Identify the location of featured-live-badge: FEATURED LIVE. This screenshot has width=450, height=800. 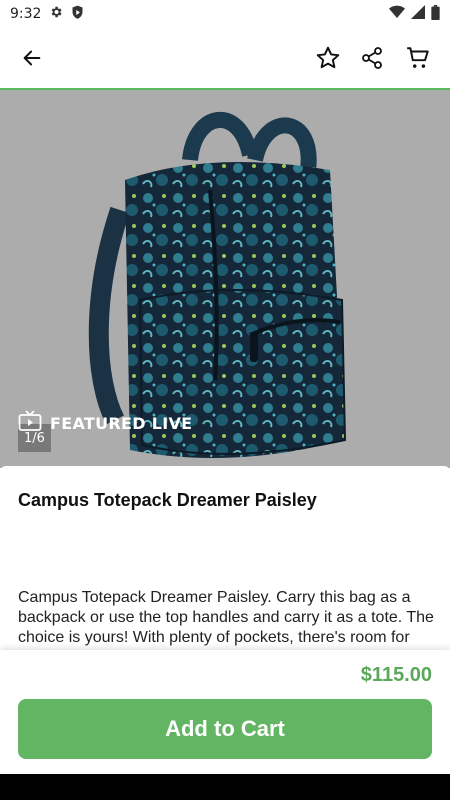
(105, 423).